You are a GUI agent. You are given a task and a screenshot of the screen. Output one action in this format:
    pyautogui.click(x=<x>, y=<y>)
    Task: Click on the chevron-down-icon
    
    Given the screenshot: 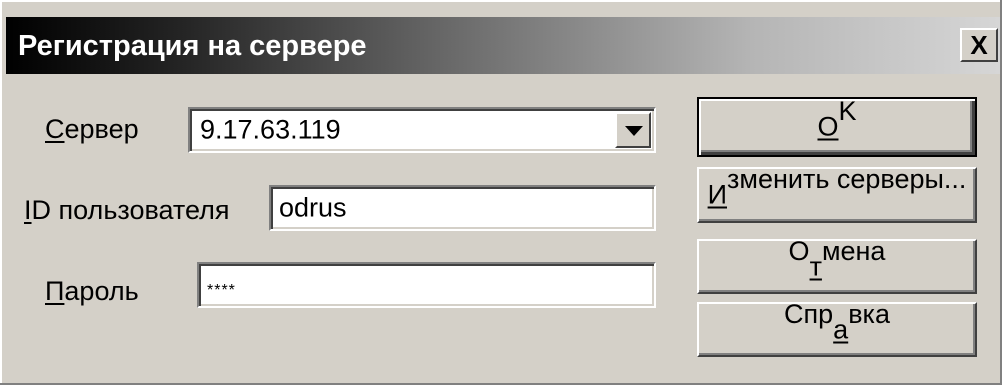 What is the action you would take?
    pyautogui.click(x=634, y=131)
    